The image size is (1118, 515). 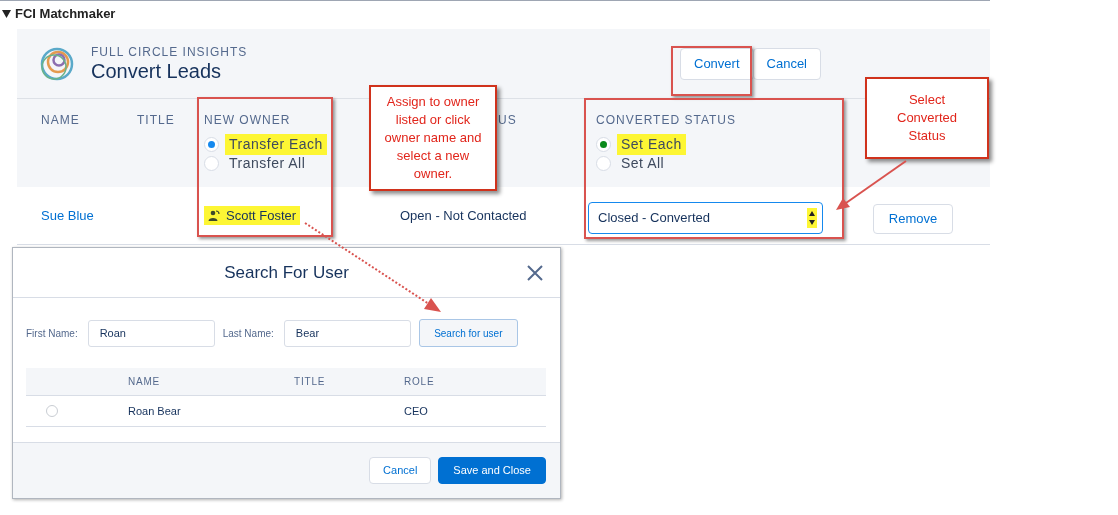 What do you see at coordinates (67, 215) in the screenshot?
I see `lead-name-link: Sue Blue` at bounding box center [67, 215].